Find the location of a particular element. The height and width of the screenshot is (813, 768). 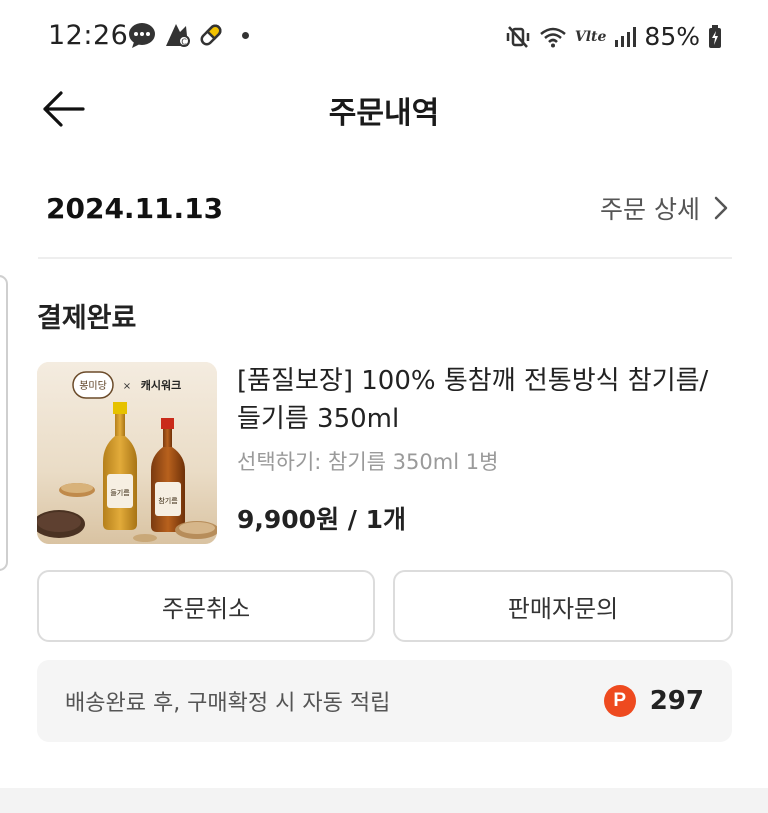

pill-icon is located at coordinates (211, 35).